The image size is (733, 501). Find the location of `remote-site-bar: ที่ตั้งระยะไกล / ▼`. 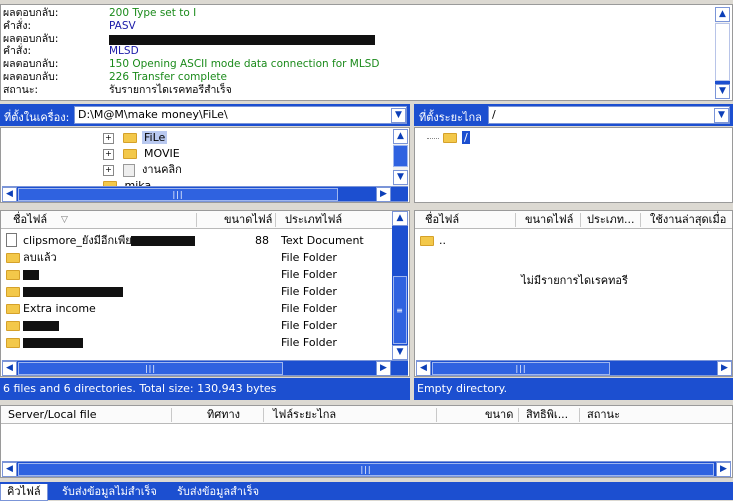

remote-site-bar: ที่ตั้งระยะไกล / ▼ is located at coordinates (573, 115).